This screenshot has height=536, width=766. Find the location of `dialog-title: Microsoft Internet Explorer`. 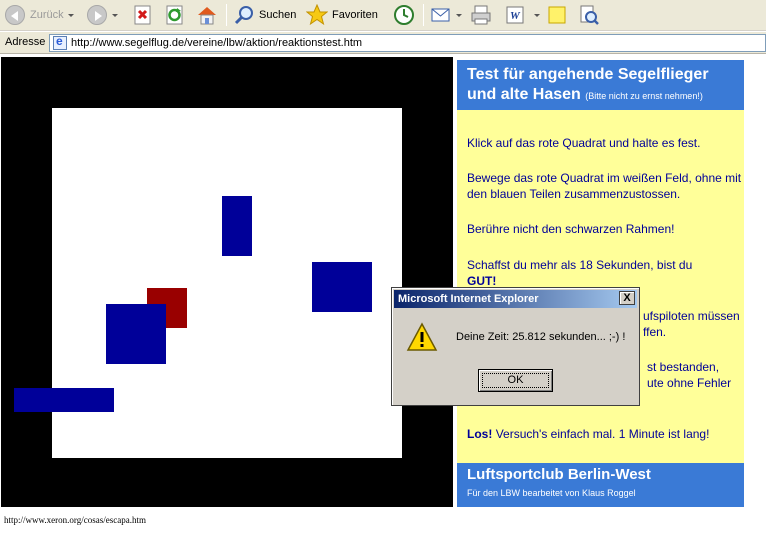

dialog-title: Microsoft Internet Explorer is located at coordinates (515, 299).